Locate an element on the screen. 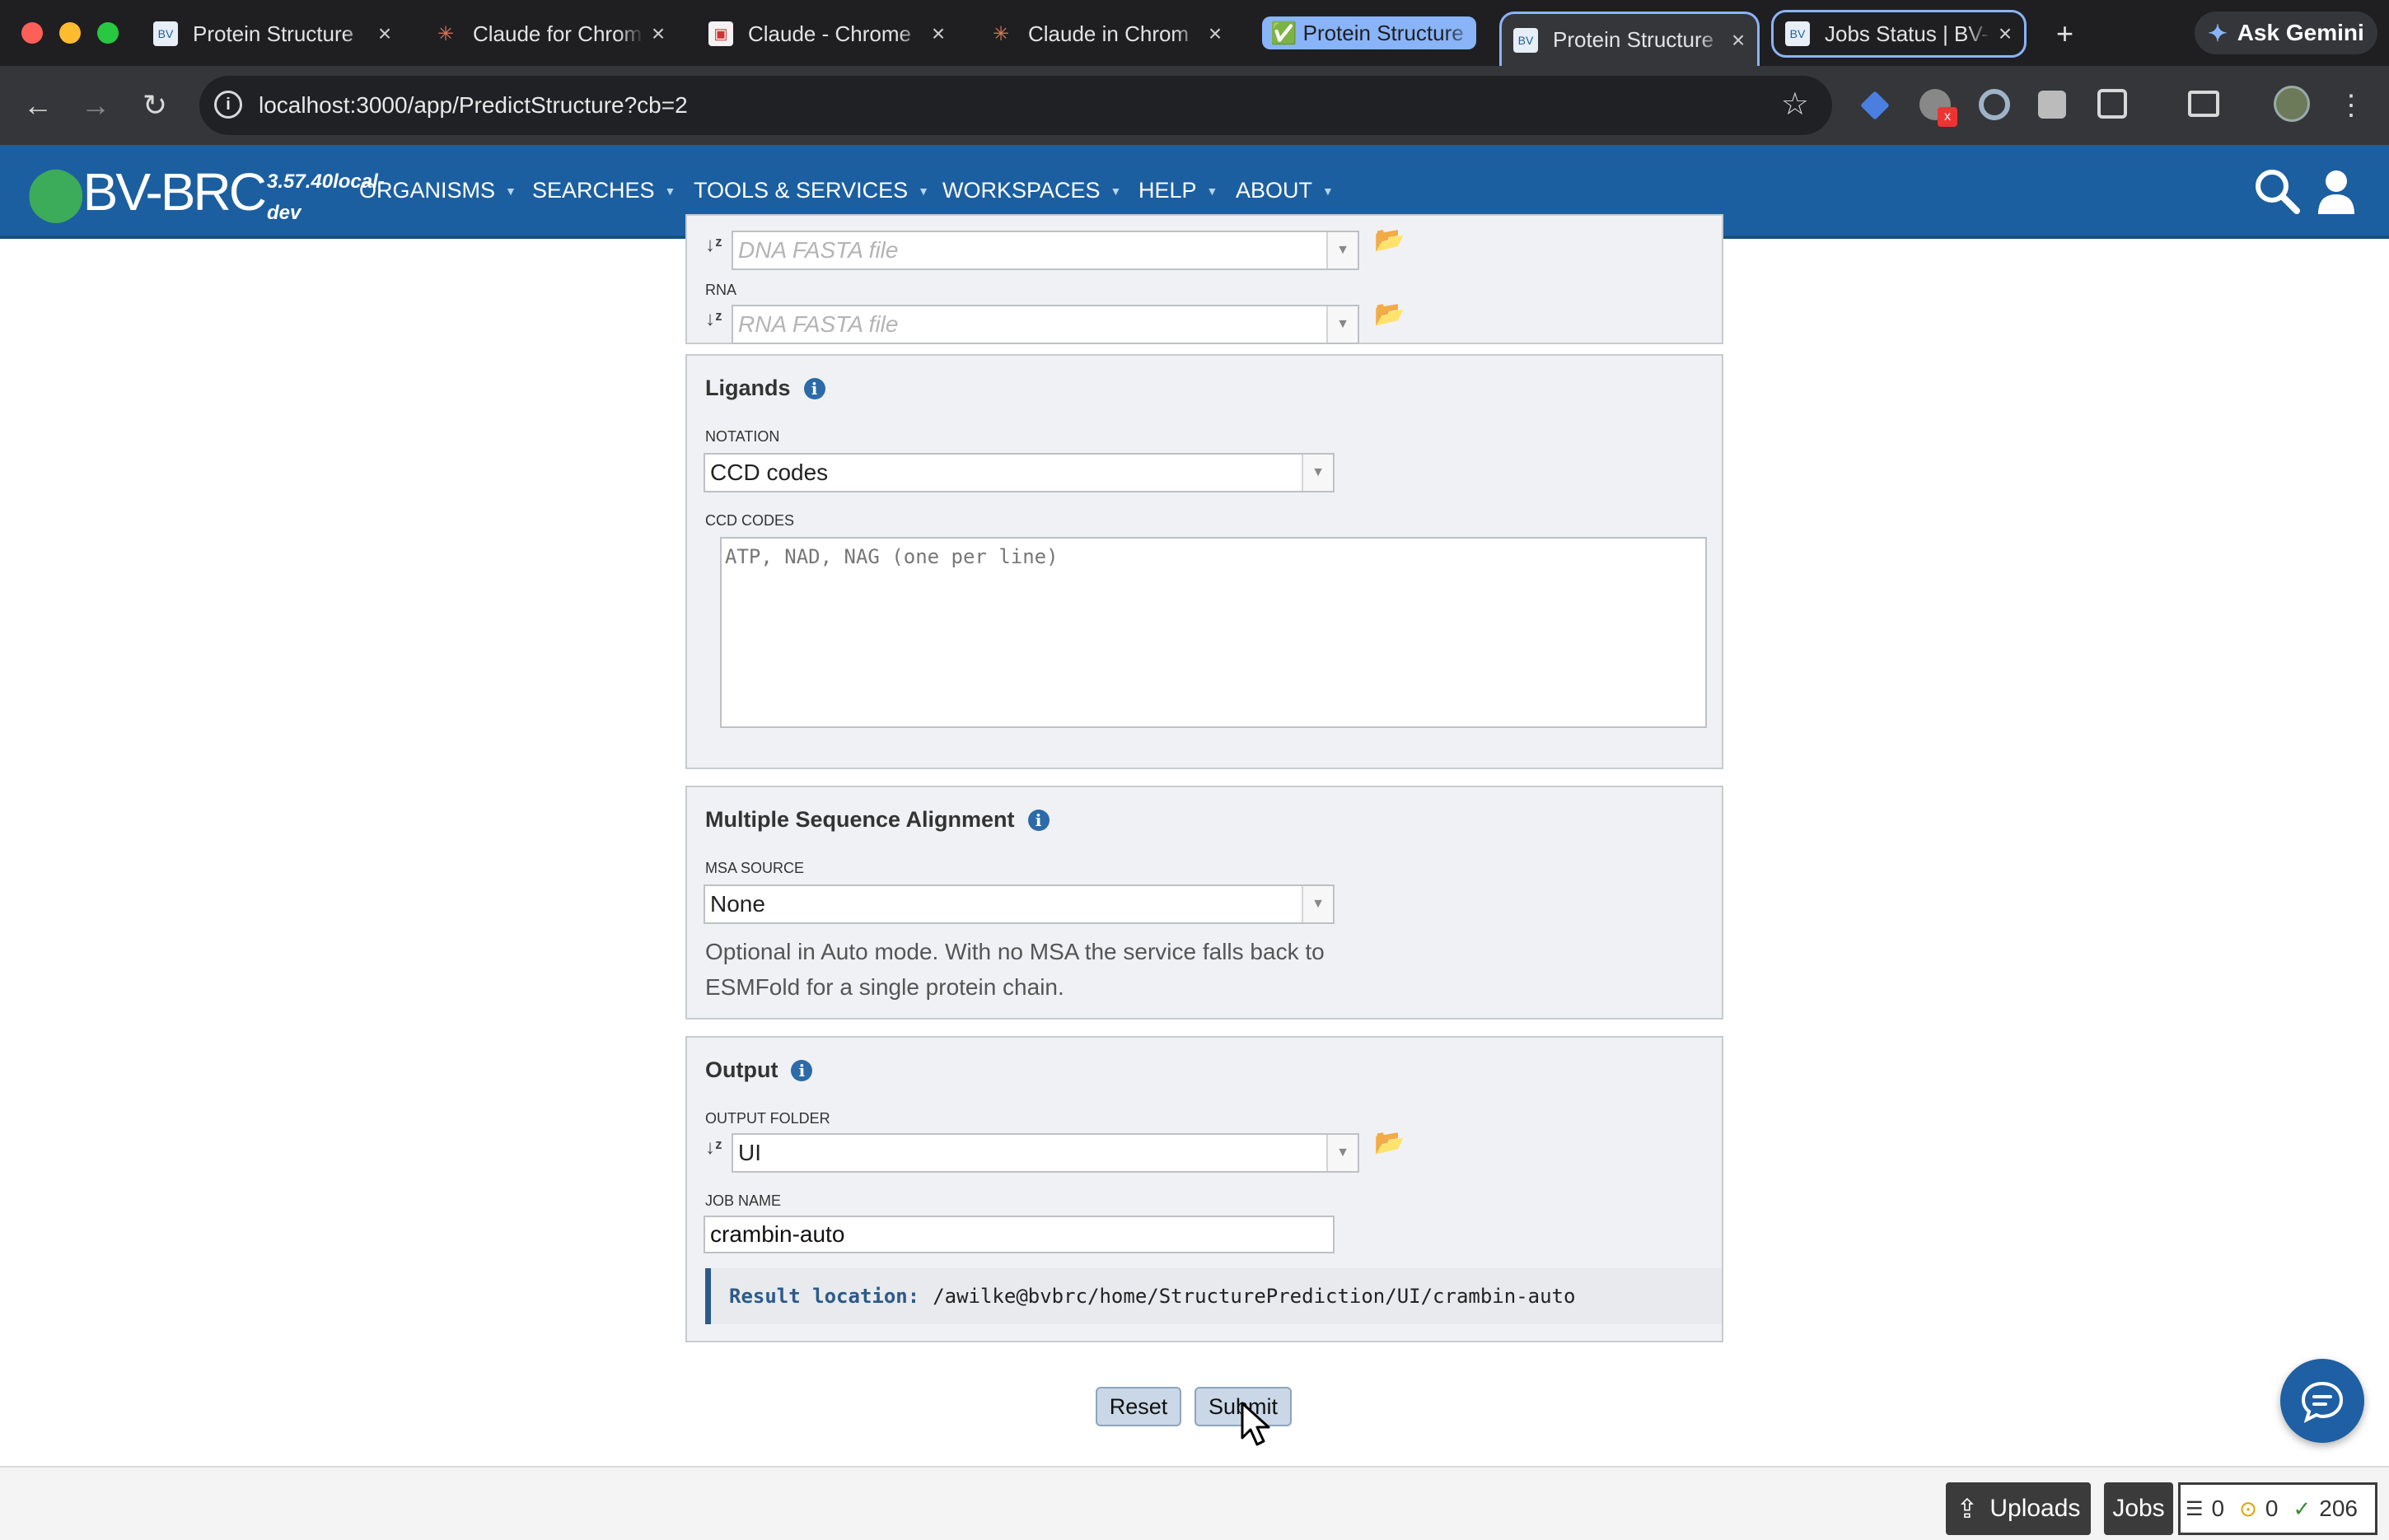 The width and height of the screenshot is (2389, 1540). section-header: Ligands i is located at coordinates (765, 388).